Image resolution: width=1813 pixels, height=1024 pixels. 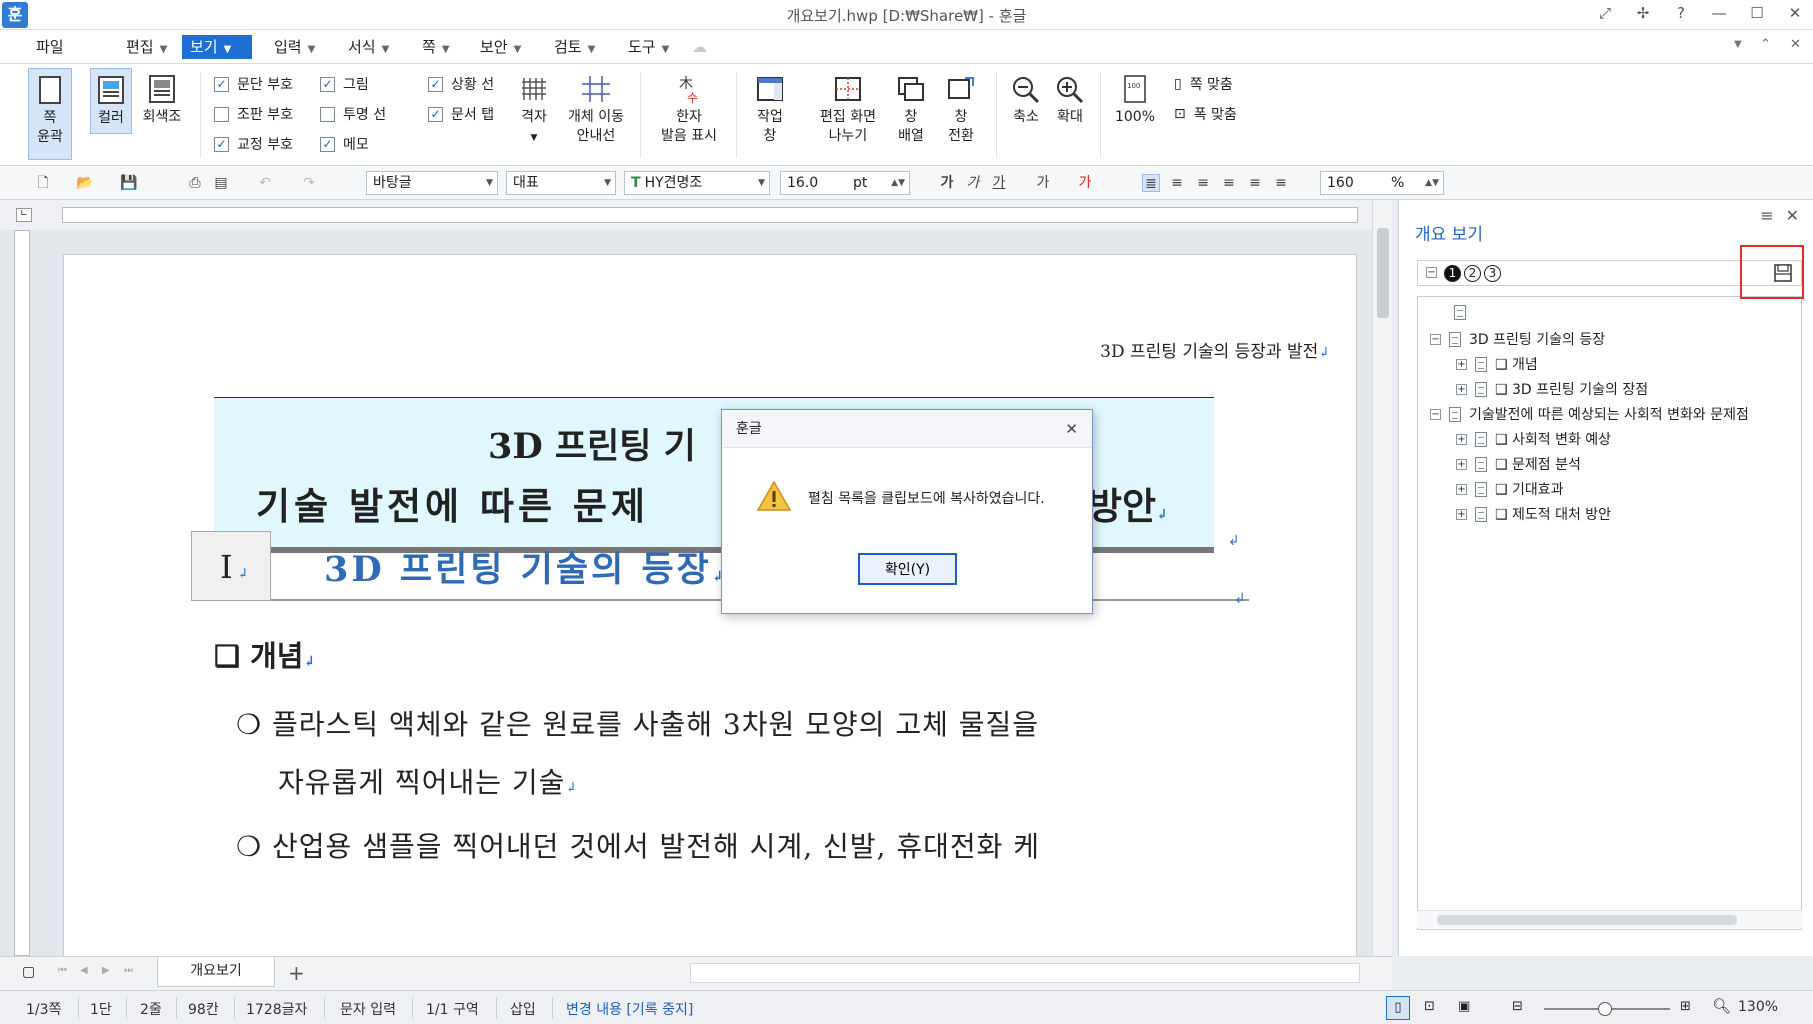 I want to click on page-view-icon: ▯, so click(x=1398, y=1008).